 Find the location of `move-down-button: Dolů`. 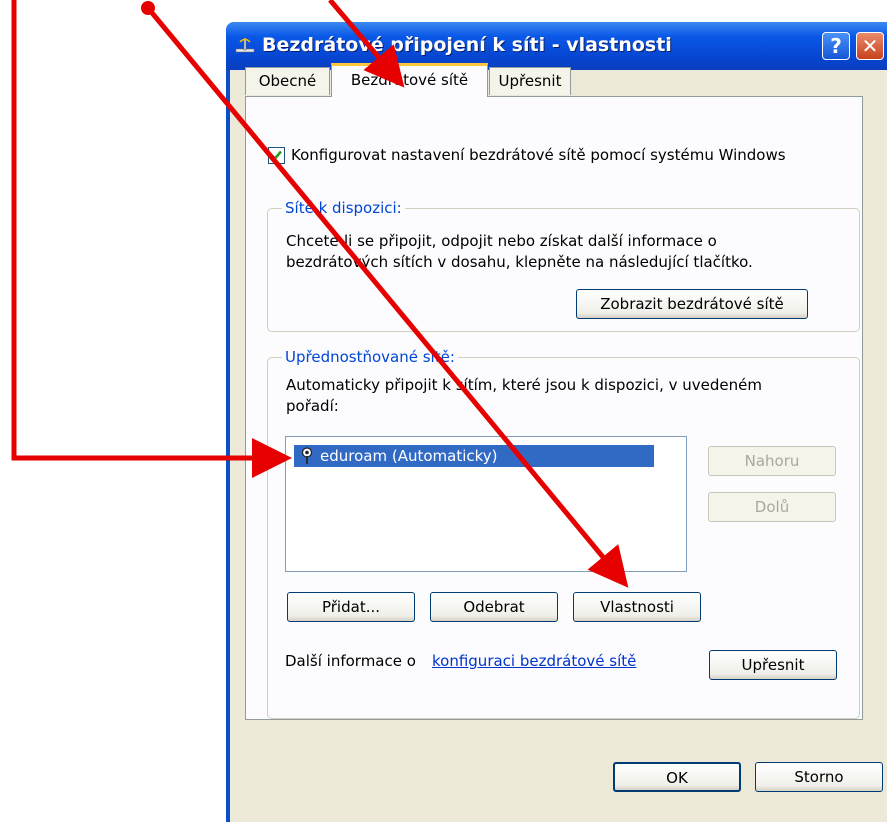

move-down-button: Dolů is located at coordinates (772, 507).